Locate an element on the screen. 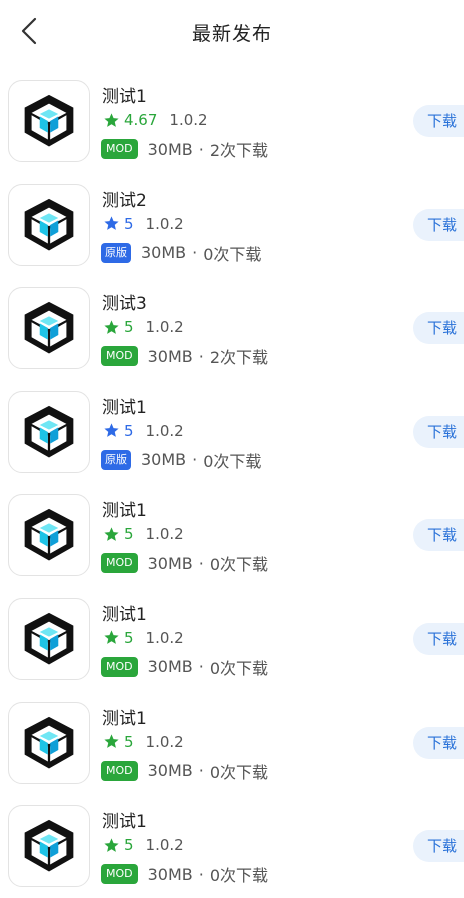 The height and width of the screenshot is (898, 464). page-title: 最新发布 is located at coordinates (231, 34).